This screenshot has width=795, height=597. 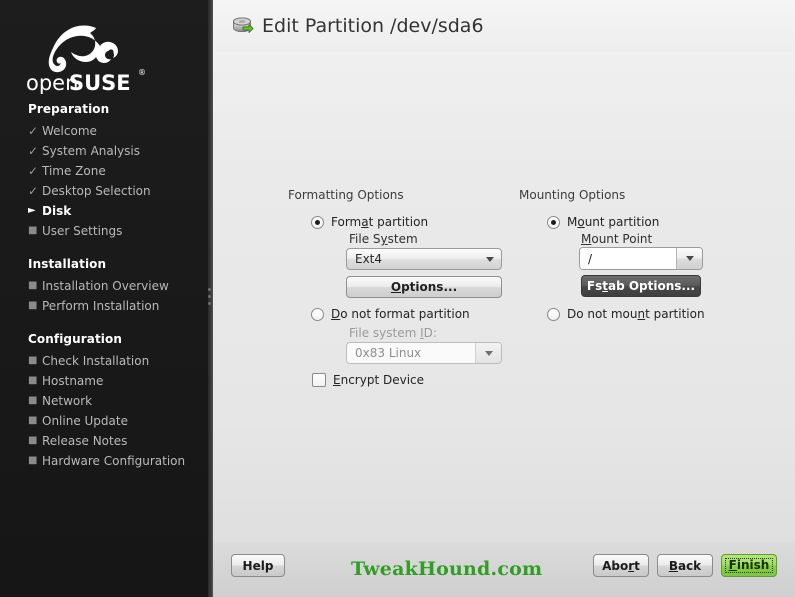 I want to click on hard-disk-icon, so click(x=243, y=26).